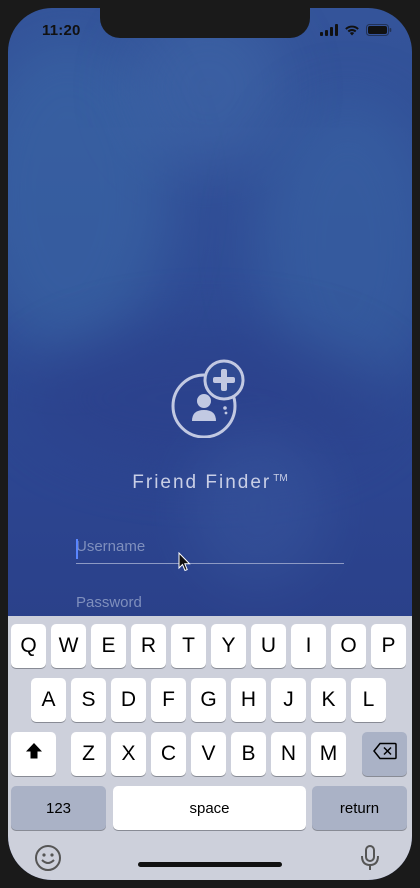 Image resolution: width=420 pixels, height=888 pixels. I want to click on mouse-pointer-icon, so click(185, 564).